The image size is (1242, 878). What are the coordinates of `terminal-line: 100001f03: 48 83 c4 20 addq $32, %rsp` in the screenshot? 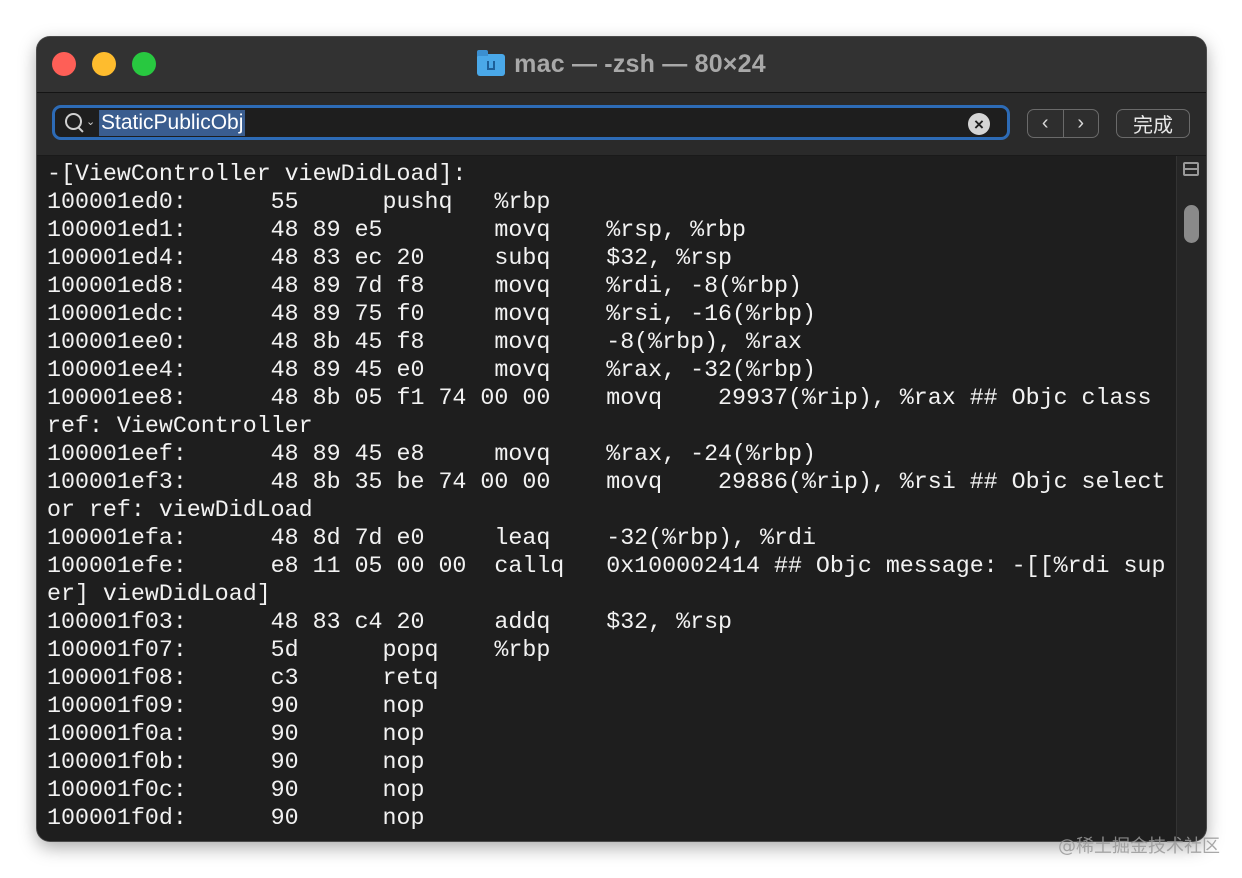 It's located at (390, 622).